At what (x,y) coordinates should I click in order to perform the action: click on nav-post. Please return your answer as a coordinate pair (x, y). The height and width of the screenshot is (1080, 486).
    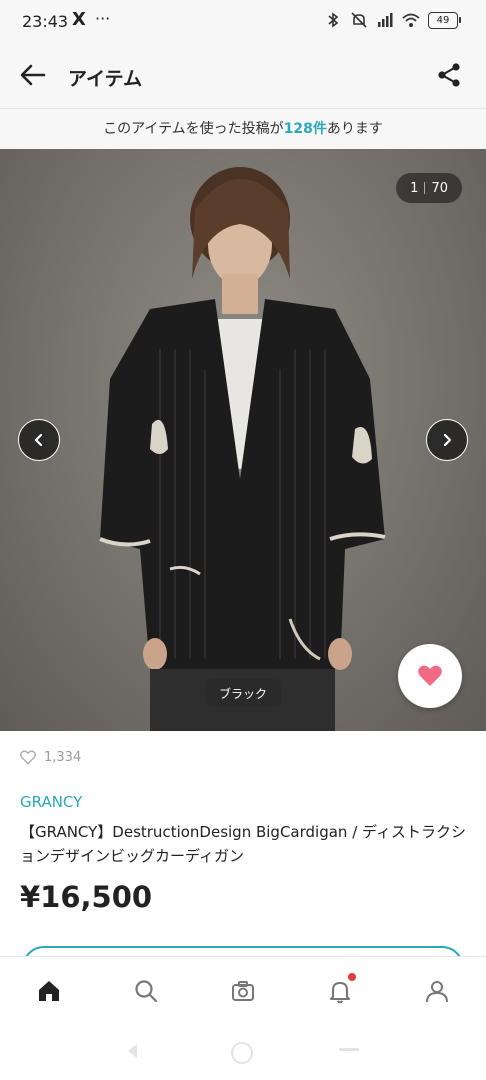
    Looking at the image, I should click on (243, 991).